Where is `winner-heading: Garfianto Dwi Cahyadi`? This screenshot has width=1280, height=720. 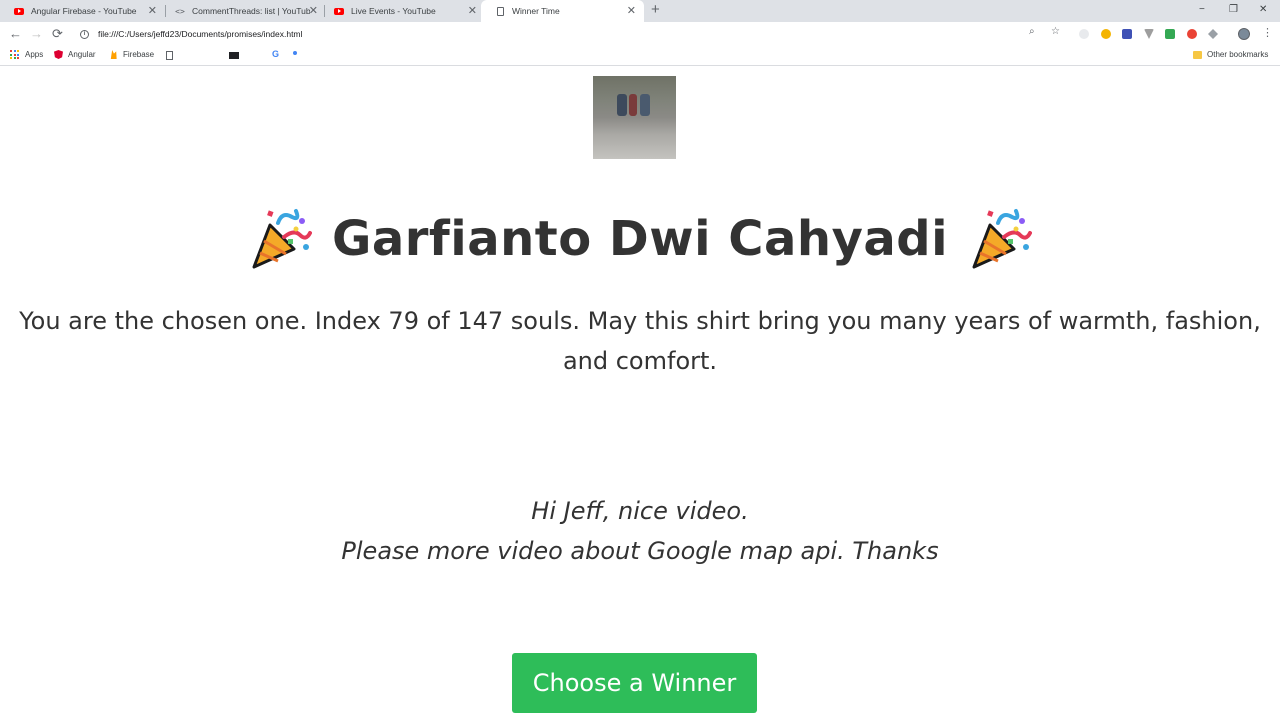
winner-heading: Garfianto Dwi Cahyadi is located at coordinates (640, 239).